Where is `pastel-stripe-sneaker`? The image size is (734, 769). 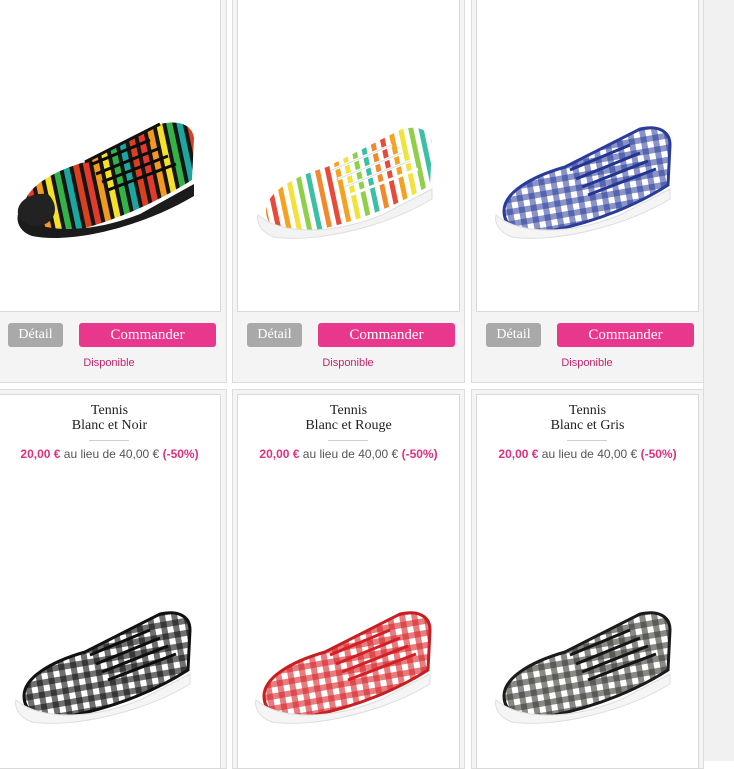
pastel-stripe-sneaker is located at coordinates (347, 180).